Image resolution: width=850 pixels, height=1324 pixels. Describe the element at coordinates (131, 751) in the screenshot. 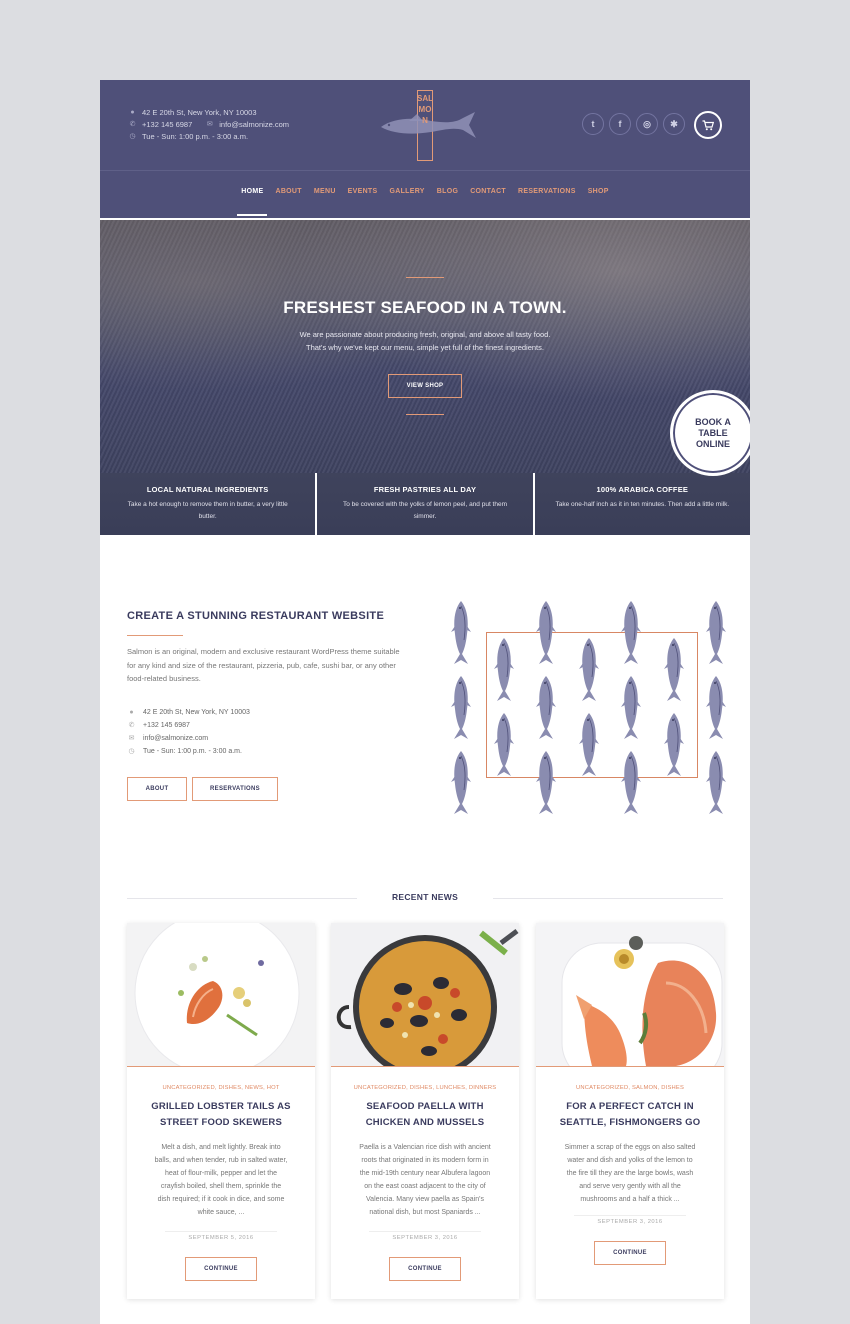

I see `clock-icon: ◷` at that location.